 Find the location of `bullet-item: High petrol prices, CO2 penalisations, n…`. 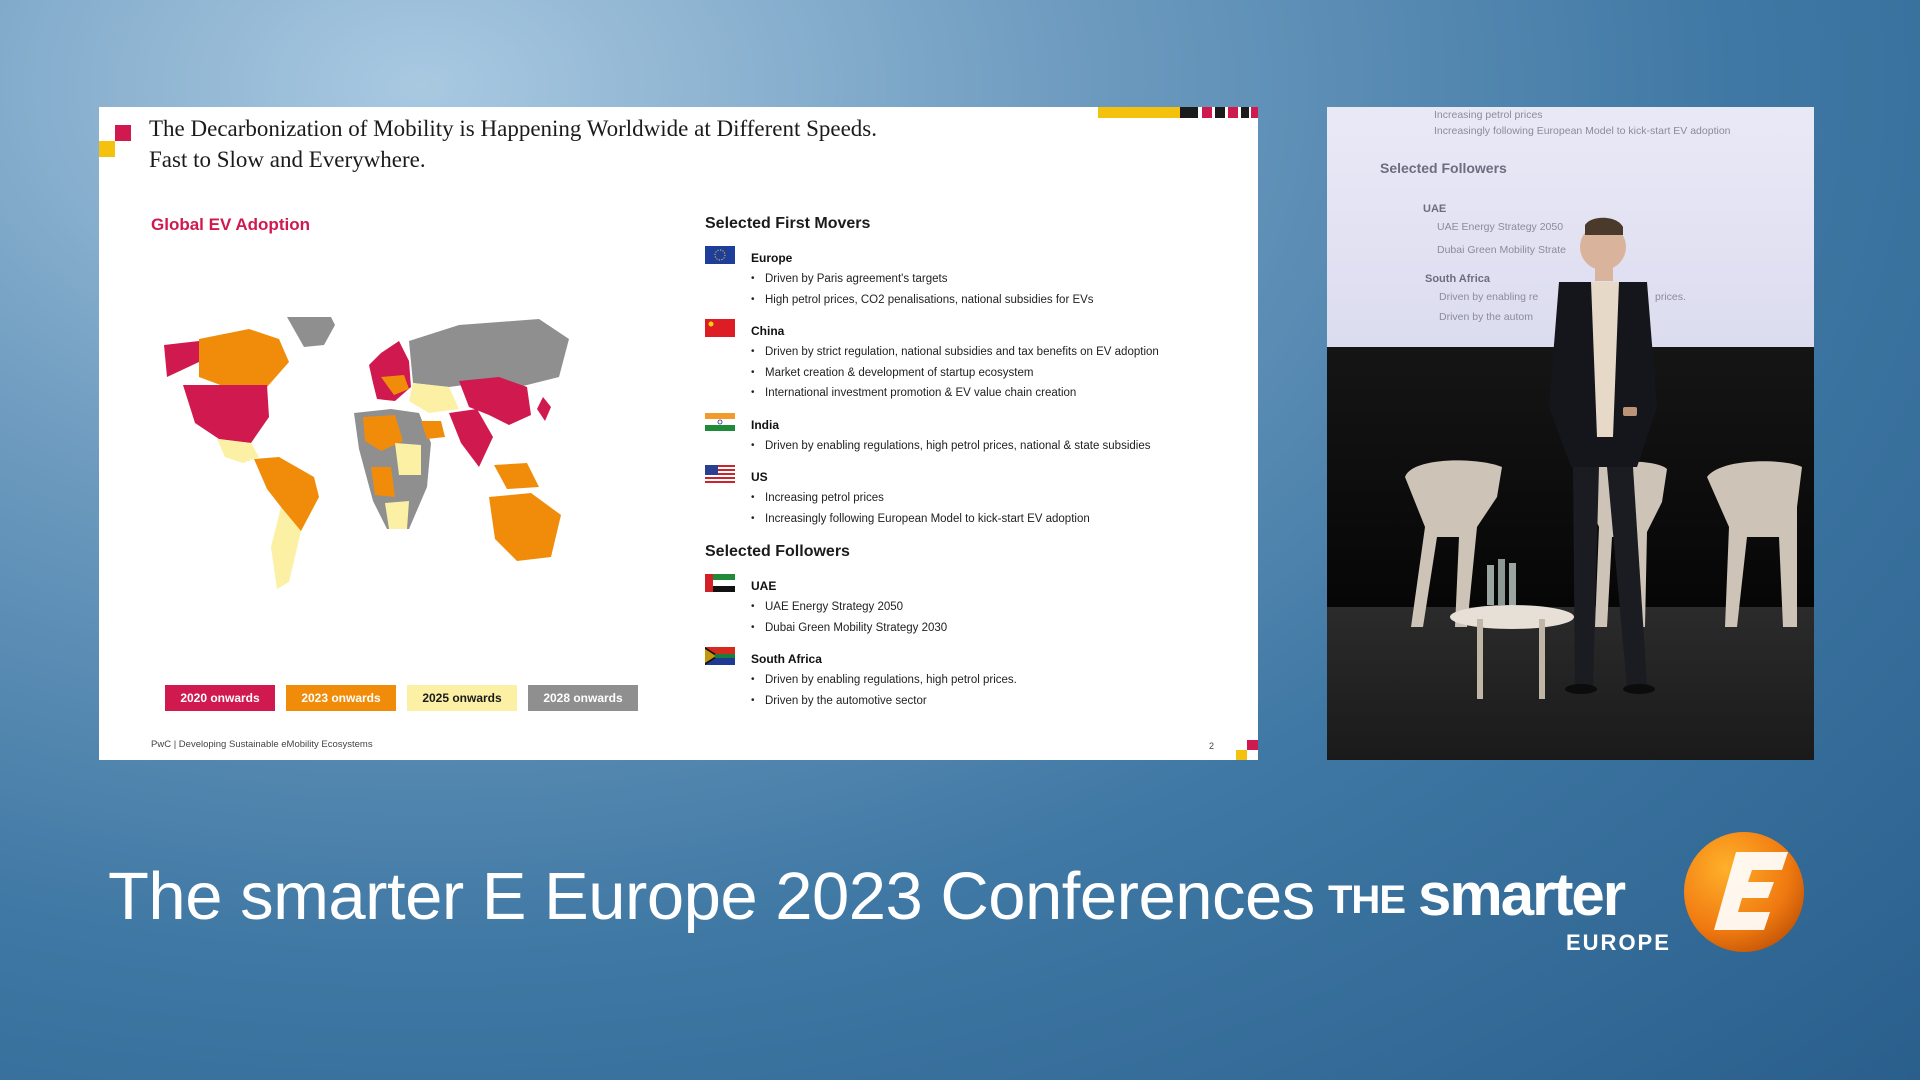

bullet-item: High petrol prices, CO2 penalisations, n… is located at coordinates (998, 300).